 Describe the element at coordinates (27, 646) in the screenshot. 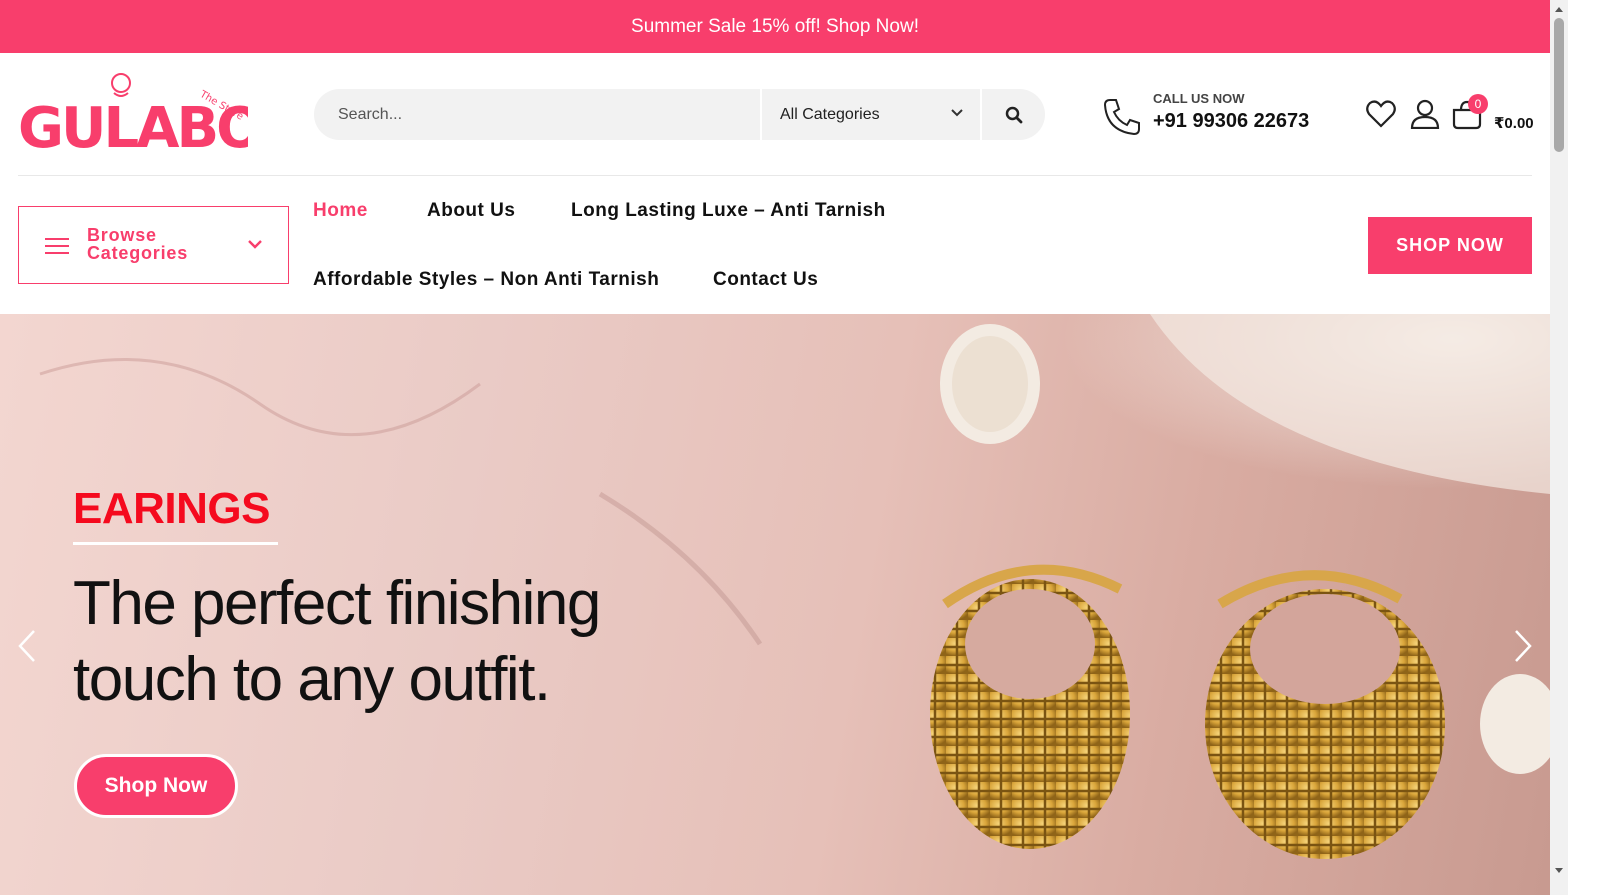

I see `chevron-left-icon` at that location.